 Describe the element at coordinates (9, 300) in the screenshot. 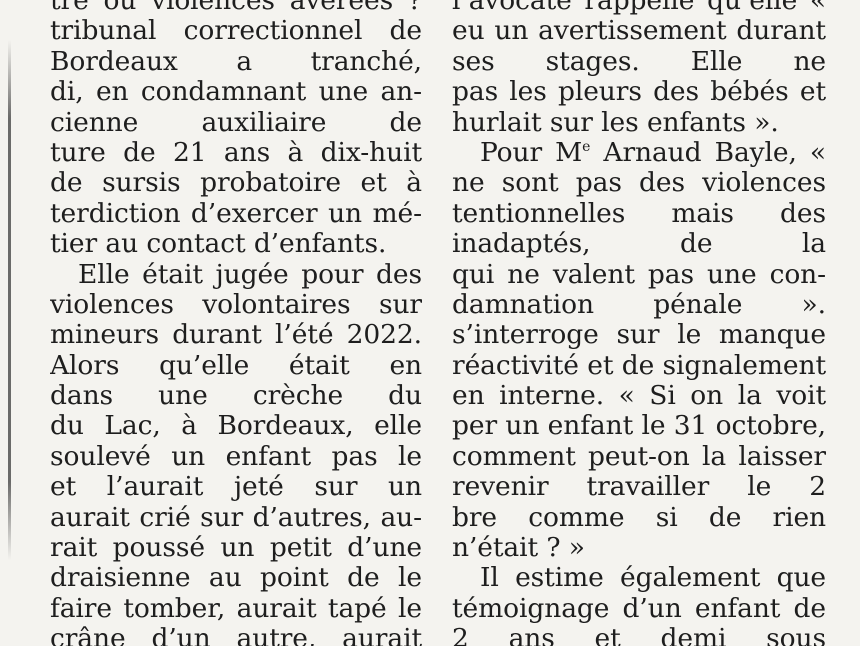

I see `page-fold-shadow` at that location.